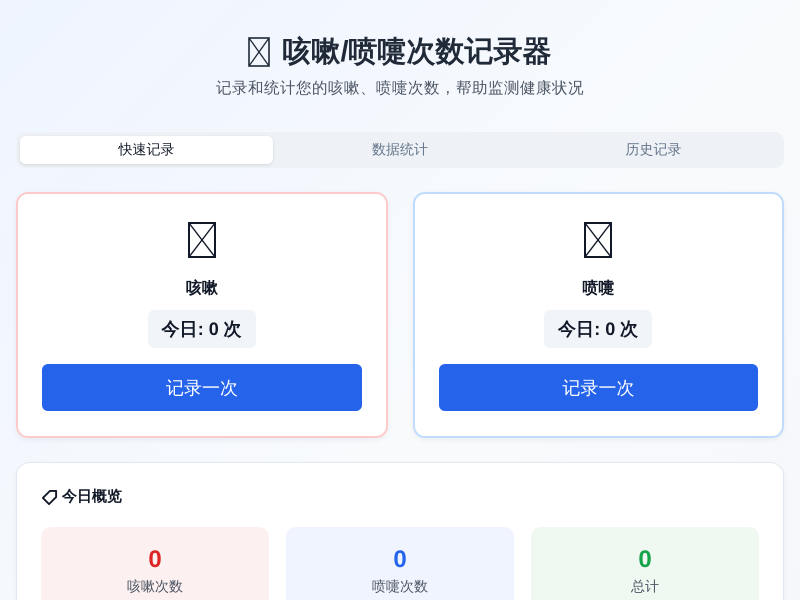 This screenshot has height=600, width=800. What do you see at coordinates (147, 150) in the screenshot?
I see `tab: 快速记录` at bounding box center [147, 150].